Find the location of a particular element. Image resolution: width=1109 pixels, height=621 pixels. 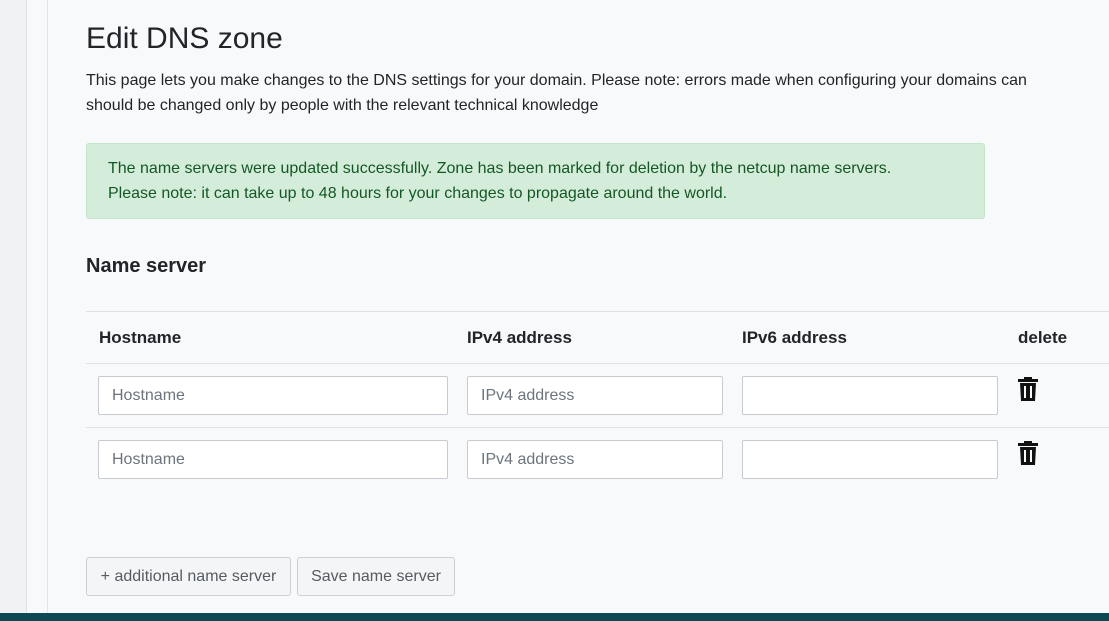

left-sidebar is located at coordinates (13, 306).